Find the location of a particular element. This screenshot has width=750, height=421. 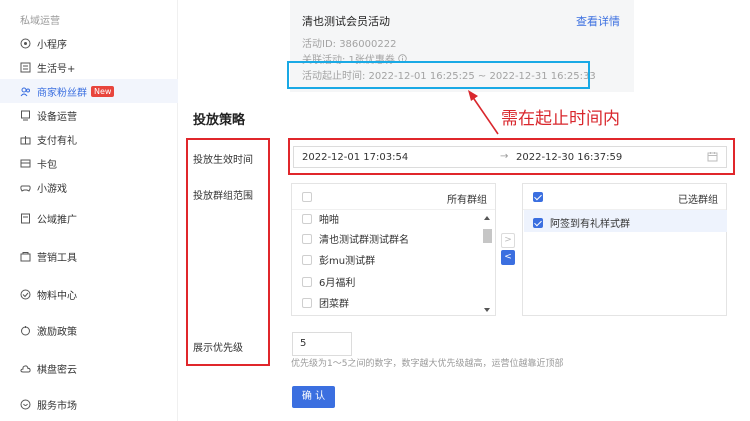

sidebar-group-label: 私域运营 is located at coordinates (40, 21).